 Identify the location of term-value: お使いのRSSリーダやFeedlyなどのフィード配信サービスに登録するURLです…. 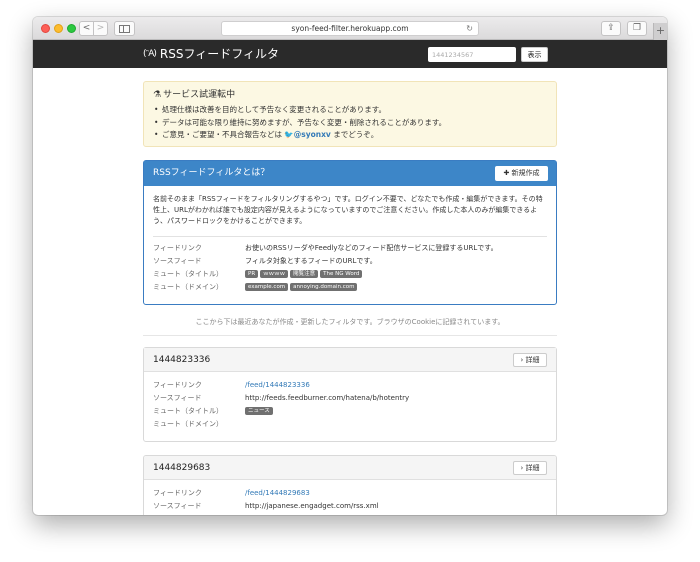
(371, 248).